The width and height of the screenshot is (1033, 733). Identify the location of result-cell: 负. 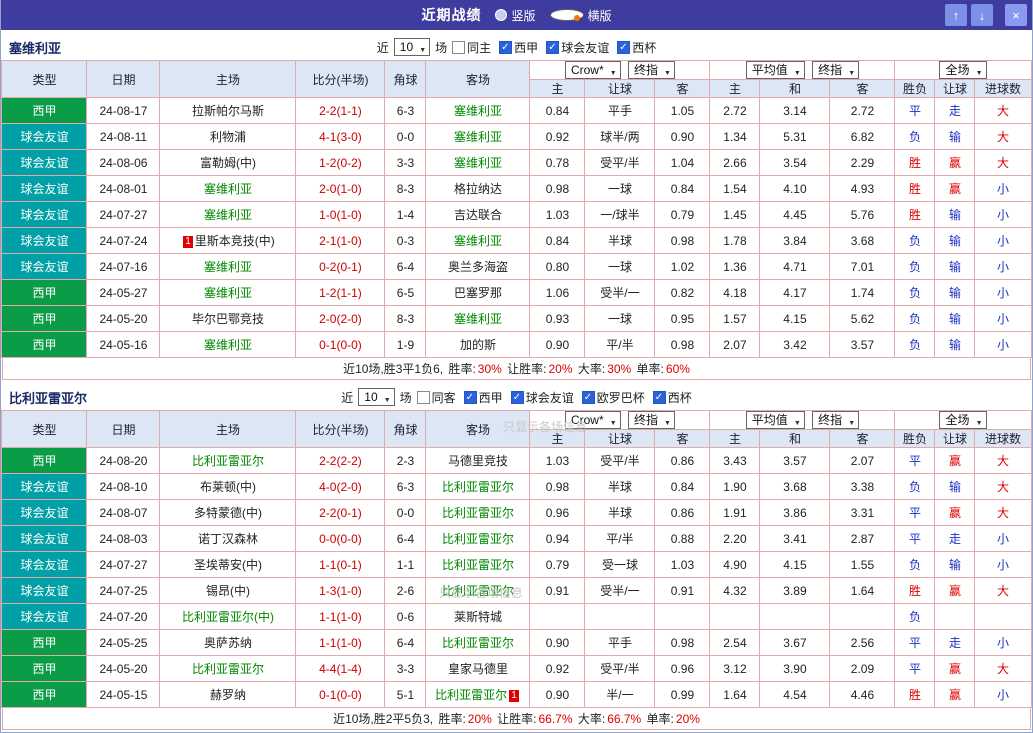
(915, 240).